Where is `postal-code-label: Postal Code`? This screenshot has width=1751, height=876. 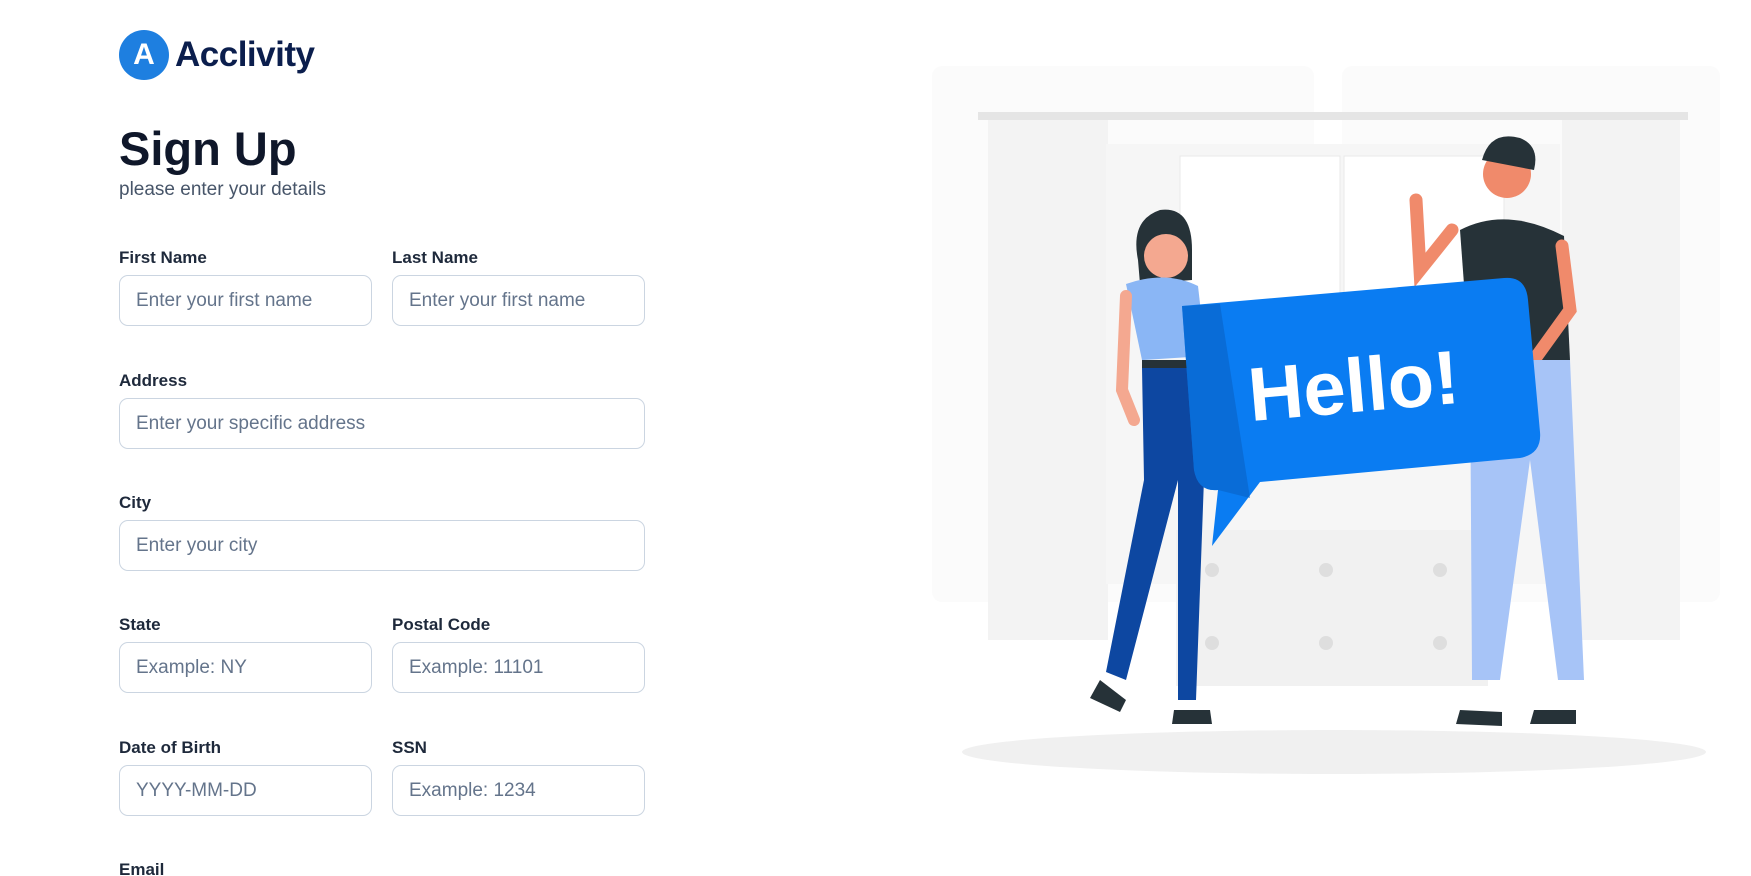
postal-code-label: Postal Code is located at coordinates (441, 624).